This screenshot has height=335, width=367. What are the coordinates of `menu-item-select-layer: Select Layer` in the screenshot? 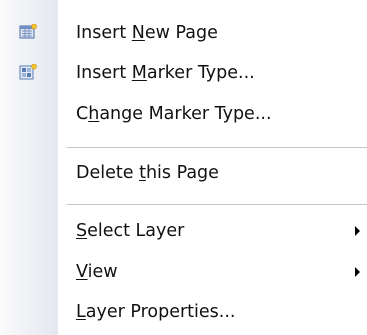 It's located at (183, 231).